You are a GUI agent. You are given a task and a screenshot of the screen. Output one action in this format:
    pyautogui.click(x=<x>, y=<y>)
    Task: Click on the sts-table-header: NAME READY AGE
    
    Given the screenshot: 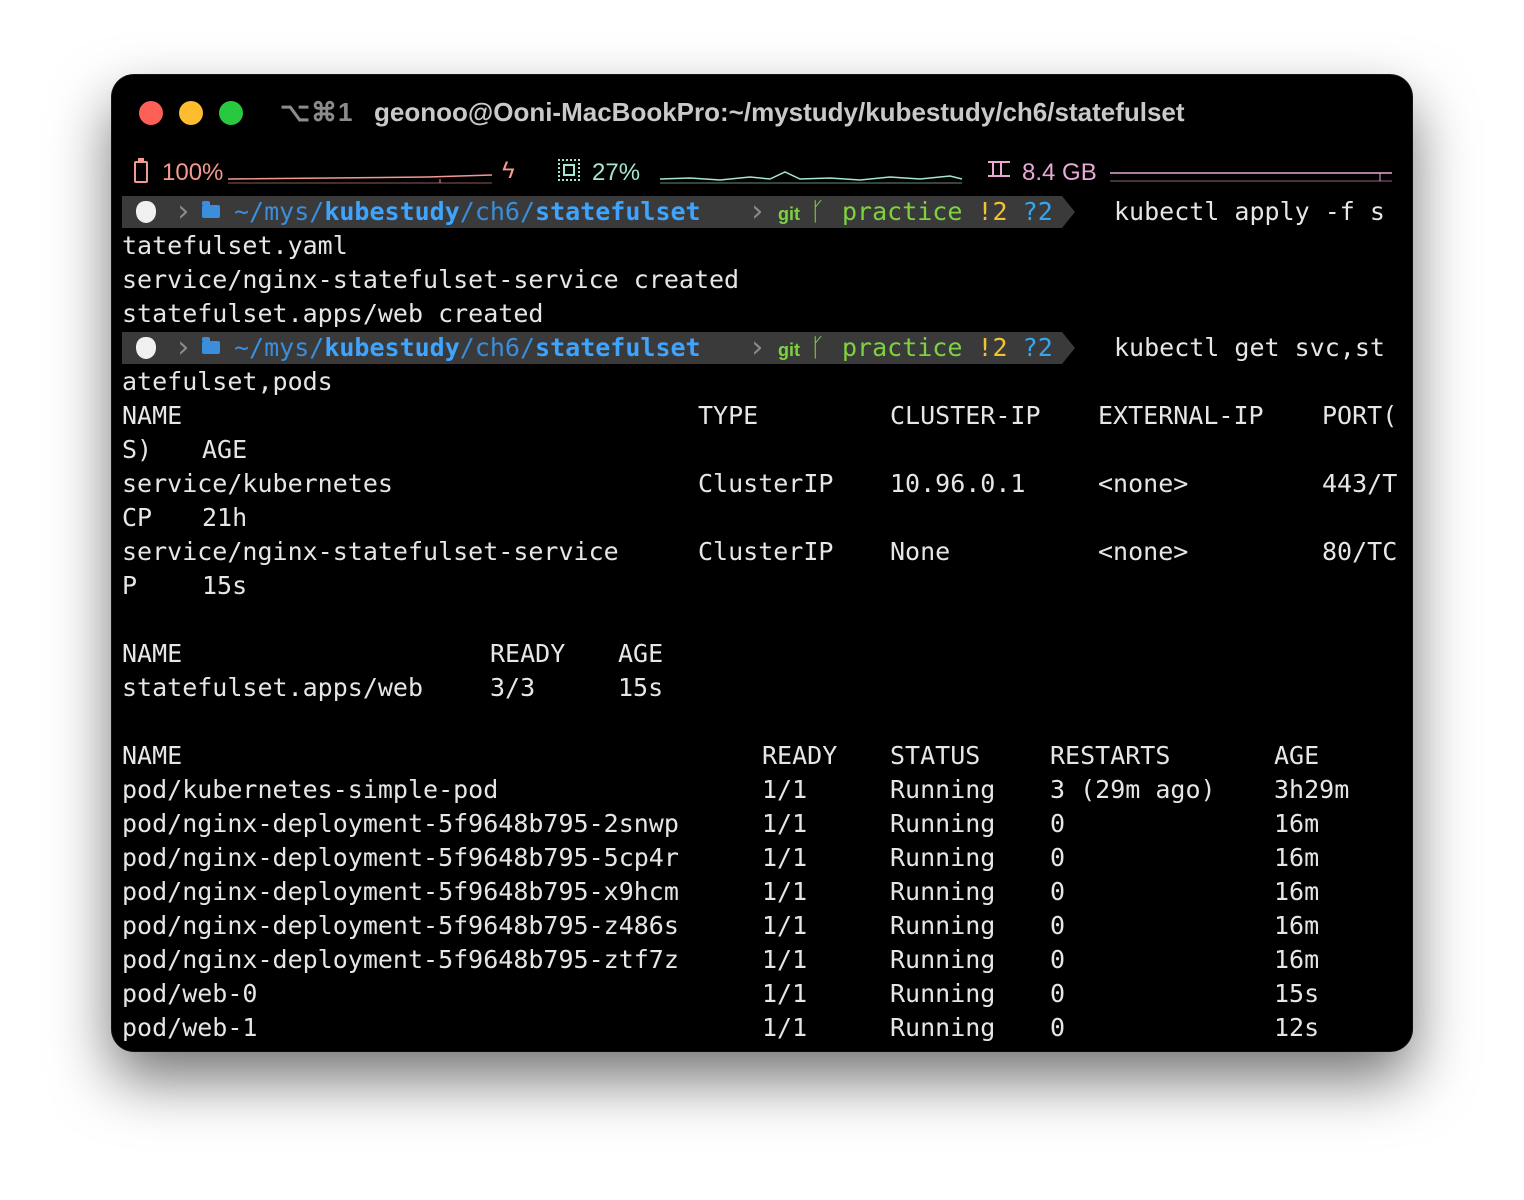 What is the action you would take?
    pyautogui.click(x=764, y=654)
    